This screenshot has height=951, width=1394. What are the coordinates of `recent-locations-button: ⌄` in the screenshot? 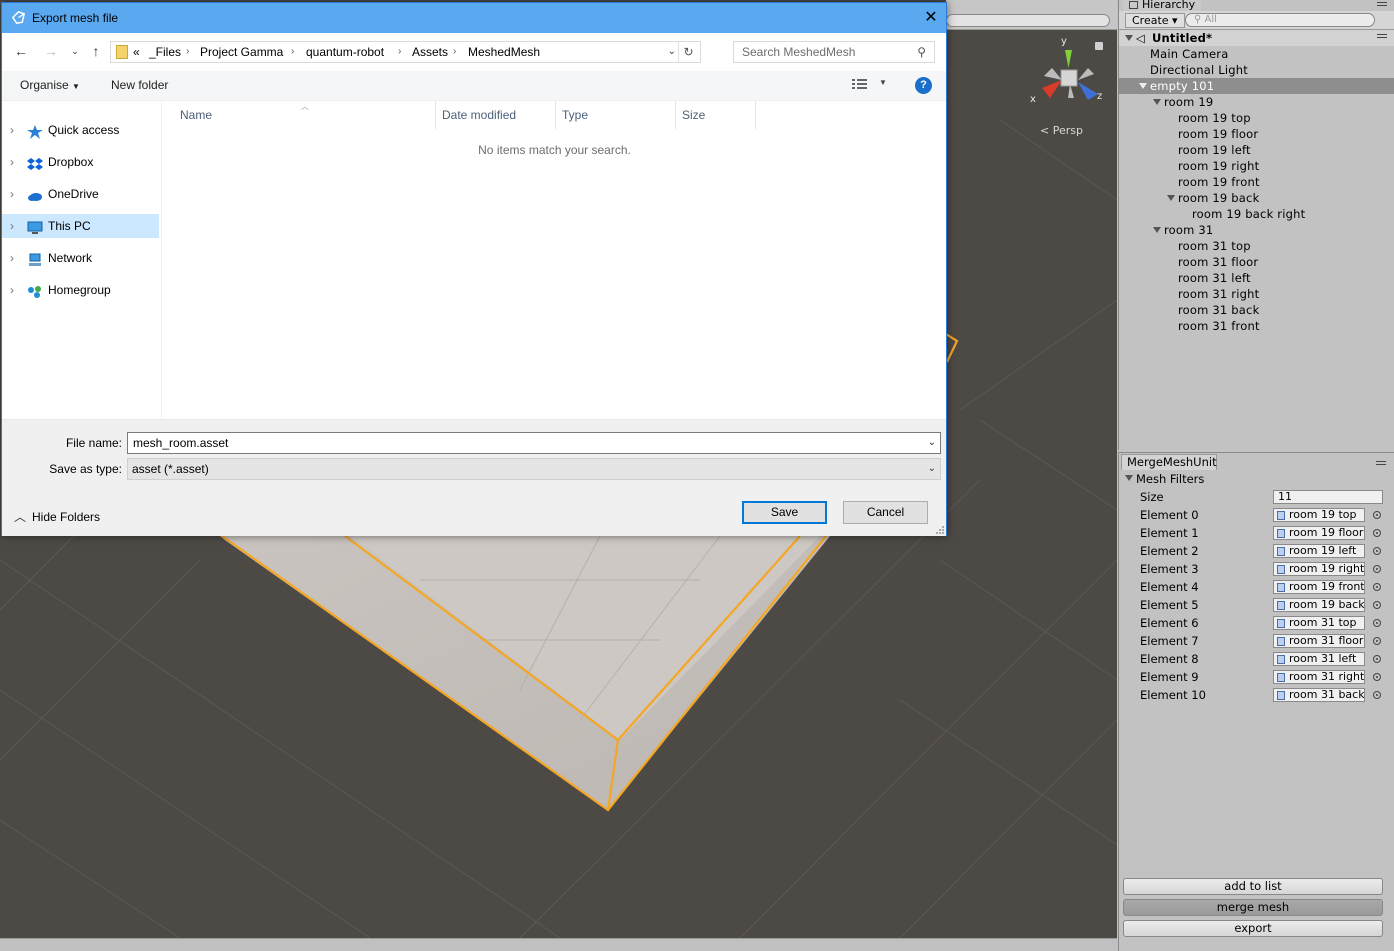 It's located at (75, 51).